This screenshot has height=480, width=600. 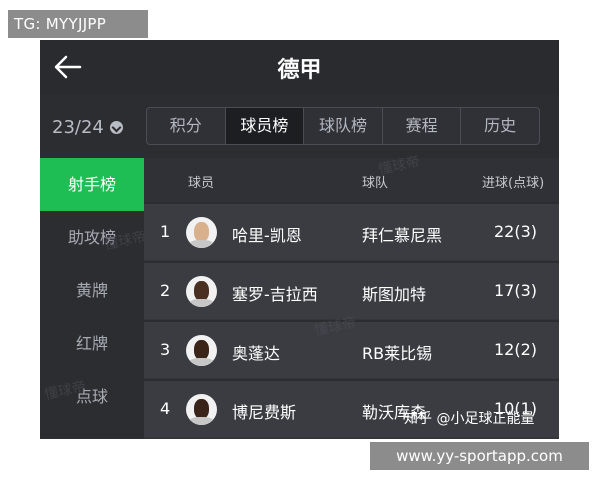 I want to click on tab-schedule: 赛程, so click(x=422, y=126).